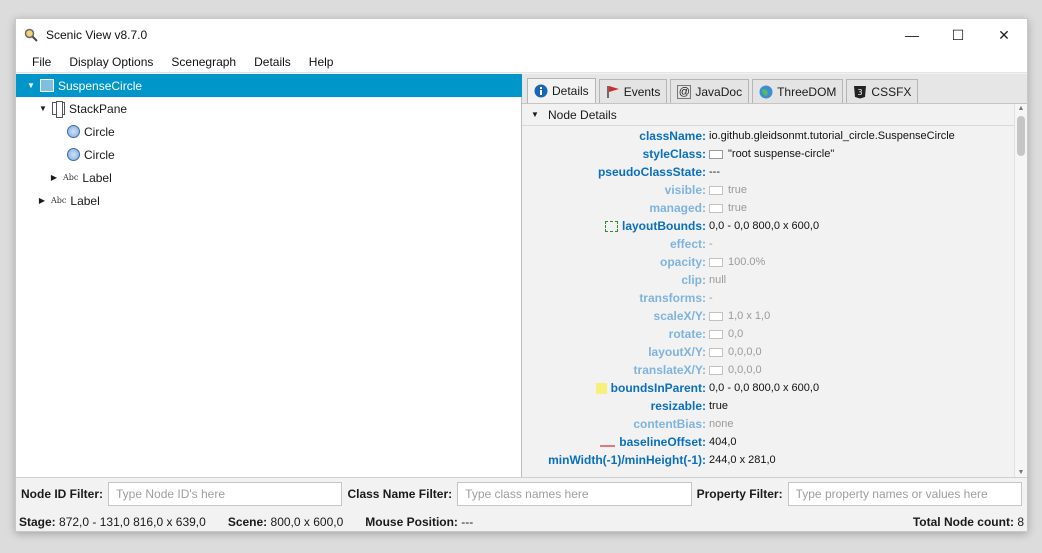  What do you see at coordinates (678, 406) in the screenshot?
I see `property-name-text: resizable:` at bounding box center [678, 406].